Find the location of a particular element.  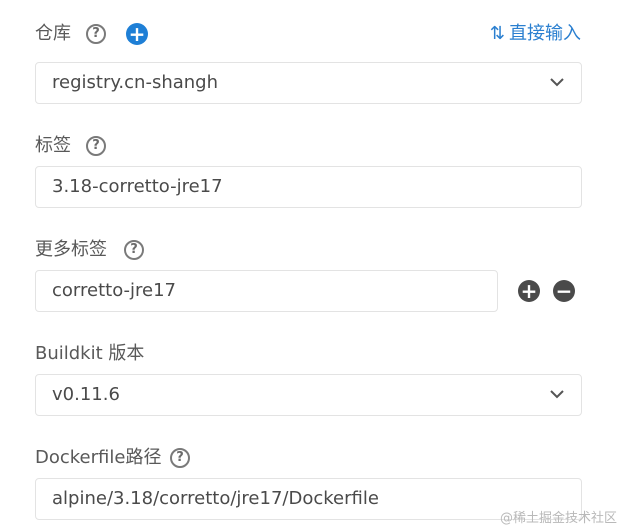

remove-tag-icon: − is located at coordinates (564, 291).